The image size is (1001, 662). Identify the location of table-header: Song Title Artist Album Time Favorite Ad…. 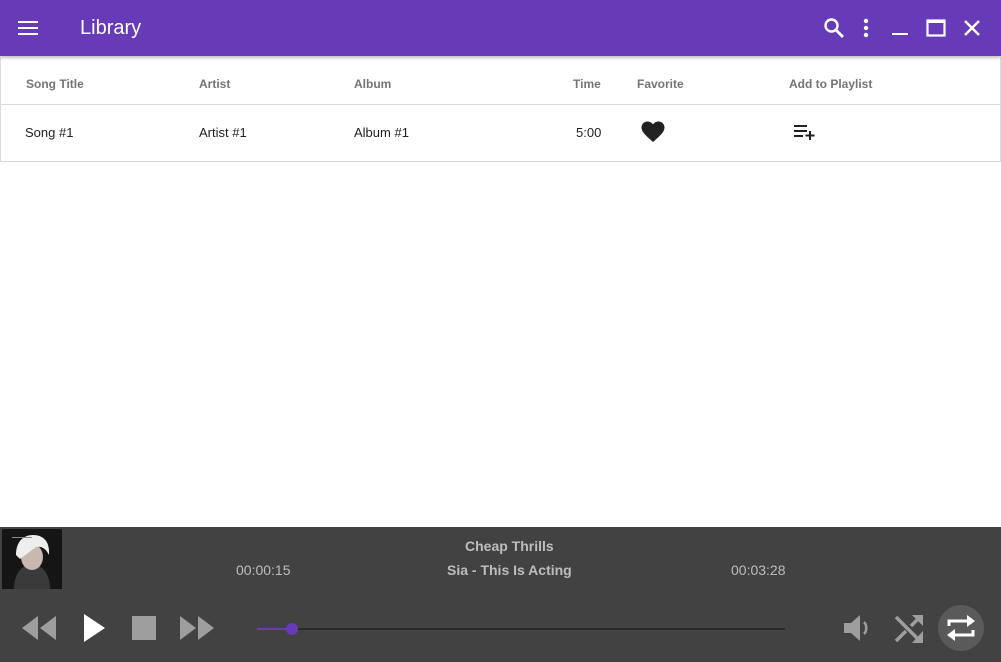
(500, 81).